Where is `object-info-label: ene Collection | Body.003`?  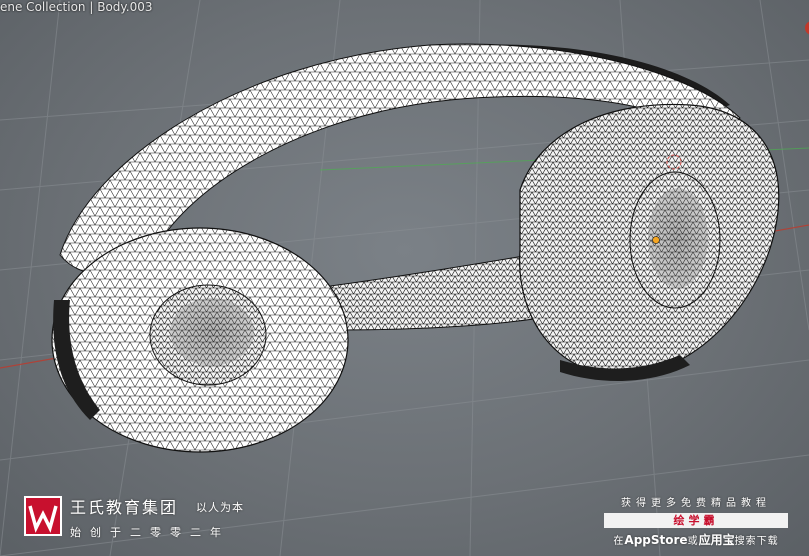 object-info-label: ene Collection | Body.003 is located at coordinates (76, 7).